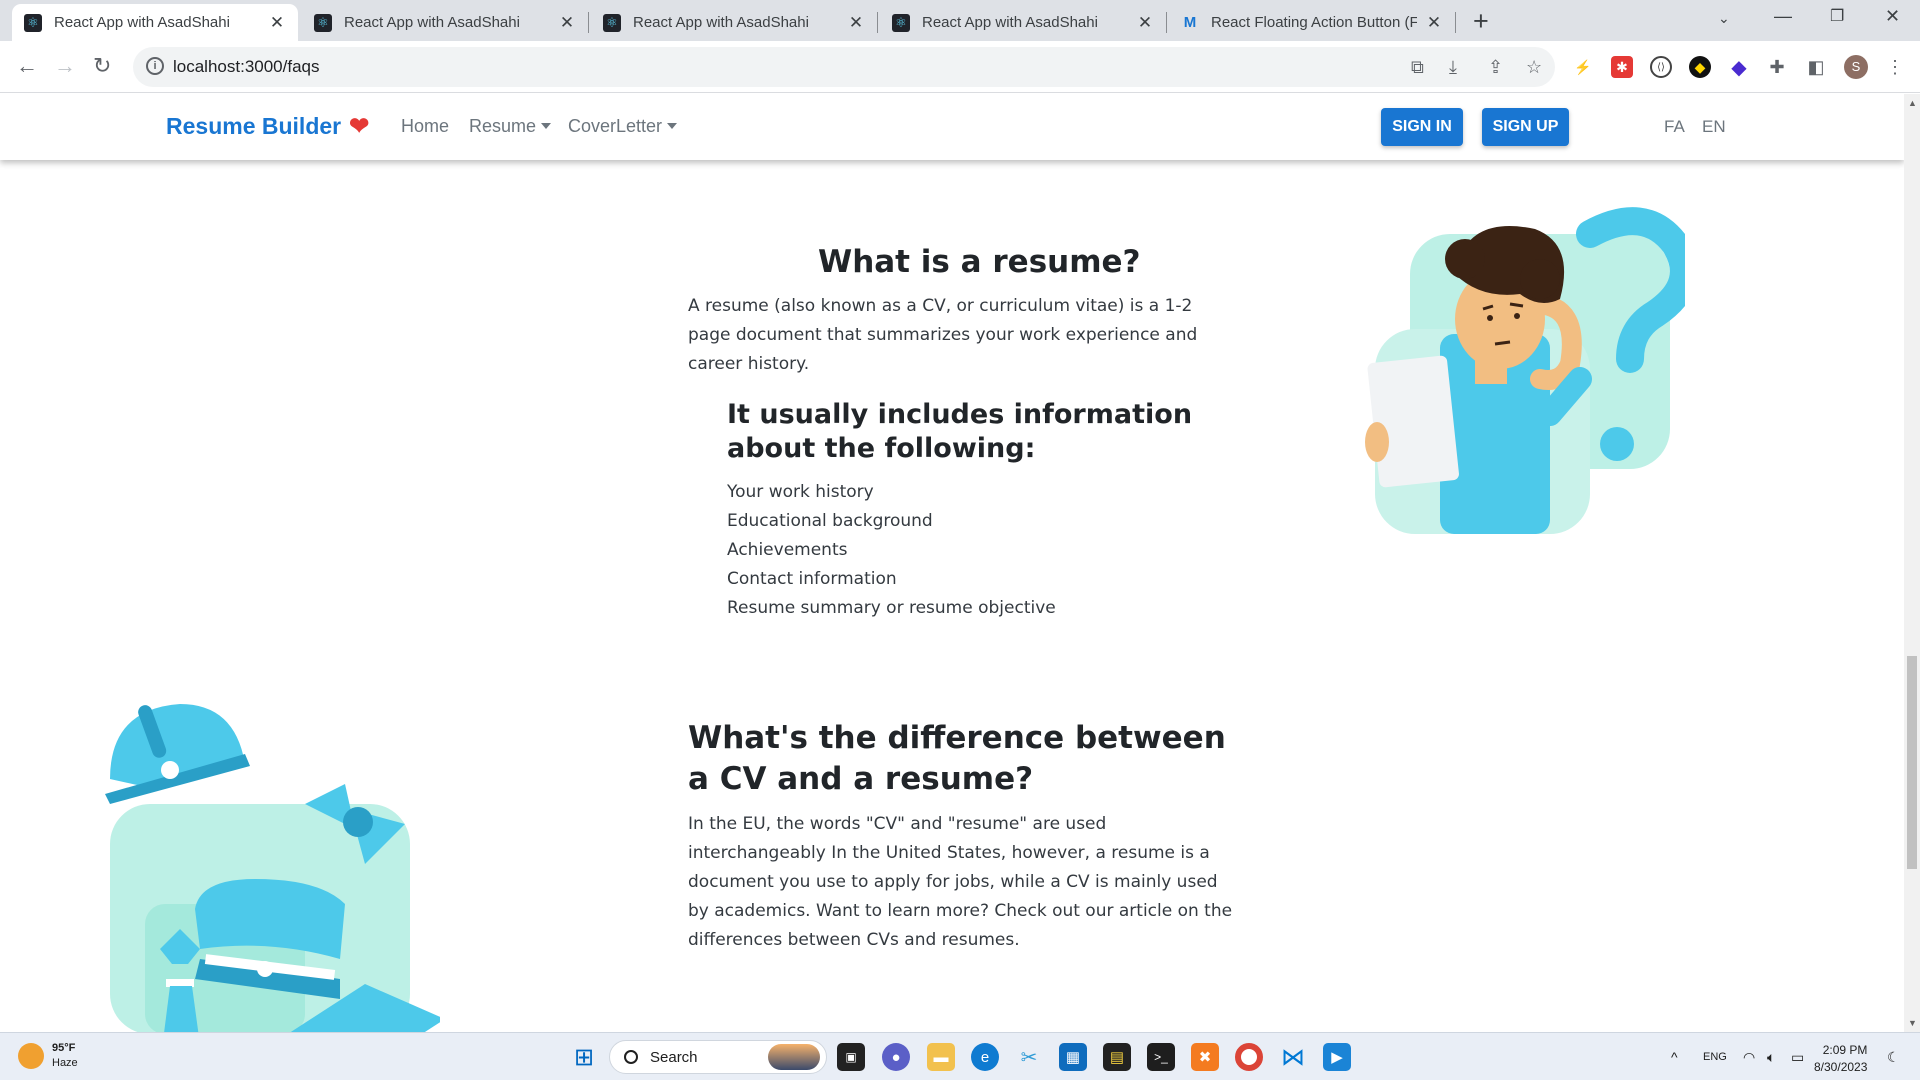  What do you see at coordinates (1337, 1057) in the screenshot?
I see `remote-desktop-icon: ▶` at bounding box center [1337, 1057].